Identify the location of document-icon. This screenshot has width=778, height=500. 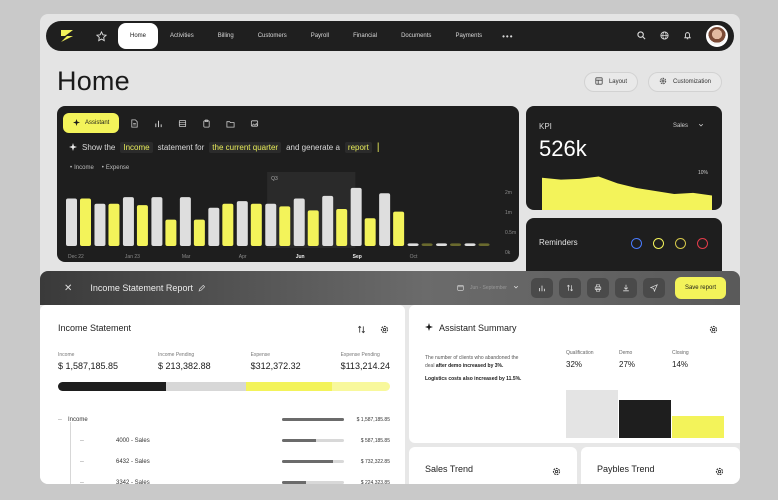
(134, 123).